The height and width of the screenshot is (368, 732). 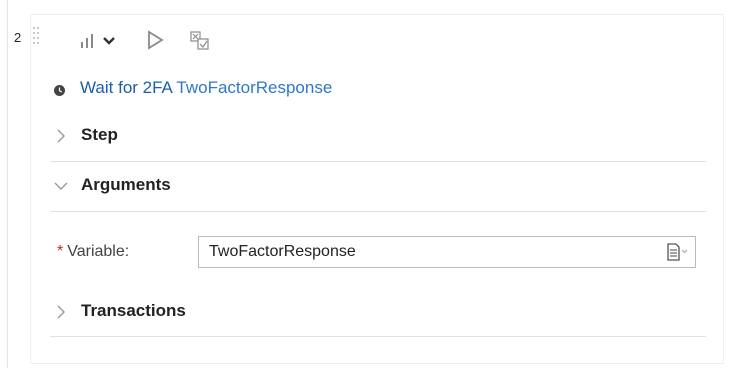 What do you see at coordinates (98, 251) in the screenshot?
I see `variable-label-text: Variable:` at bounding box center [98, 251].